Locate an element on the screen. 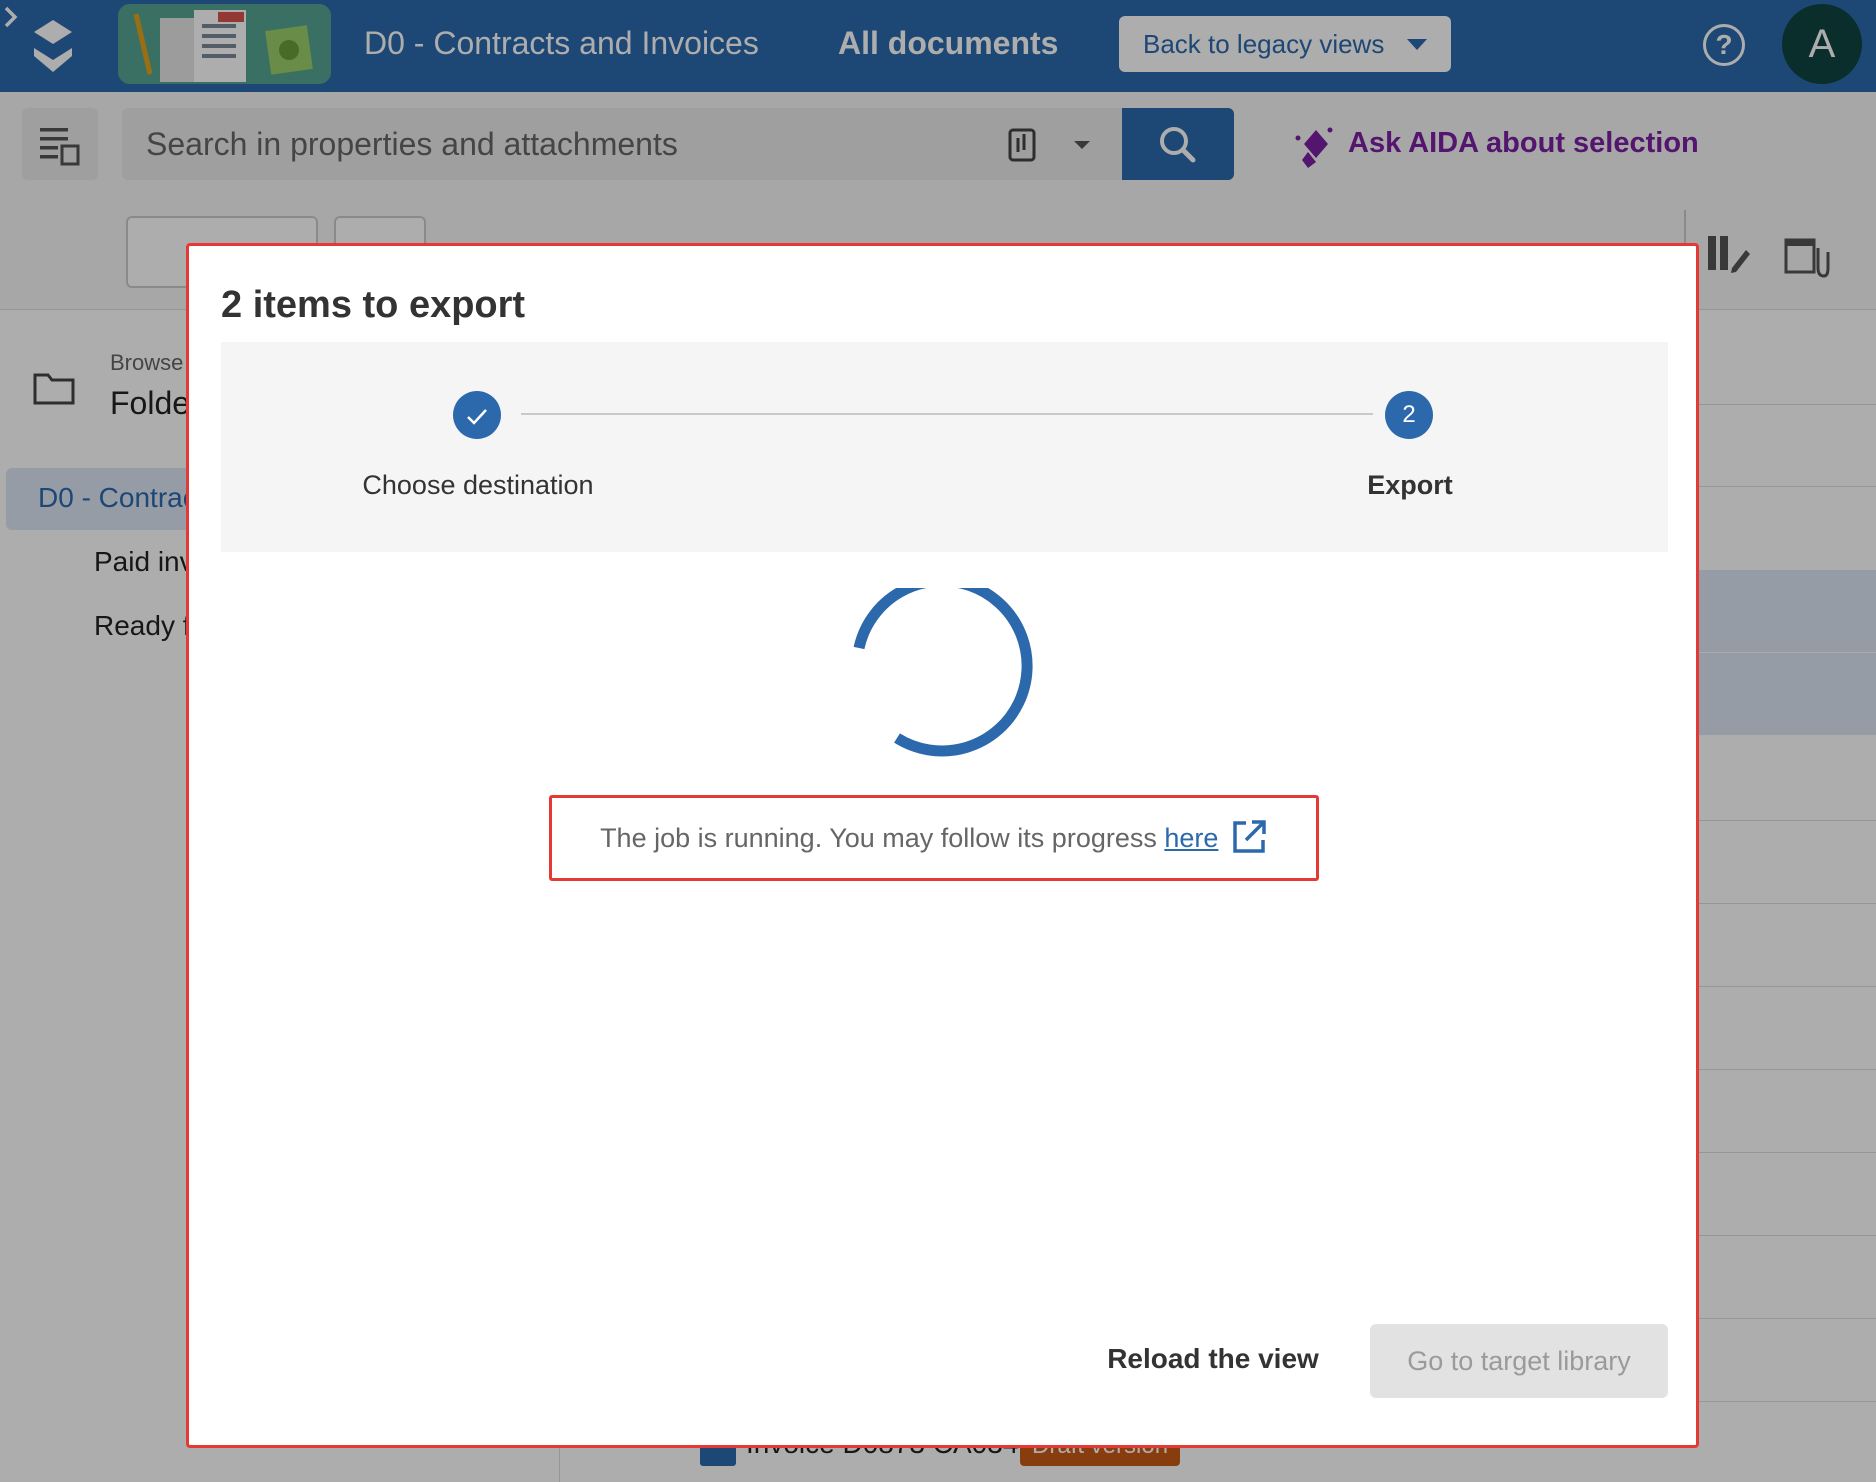 This screenshot has width=1876, height=1482. step-2-indicator: 2 is located at coordinates (1409, 415).